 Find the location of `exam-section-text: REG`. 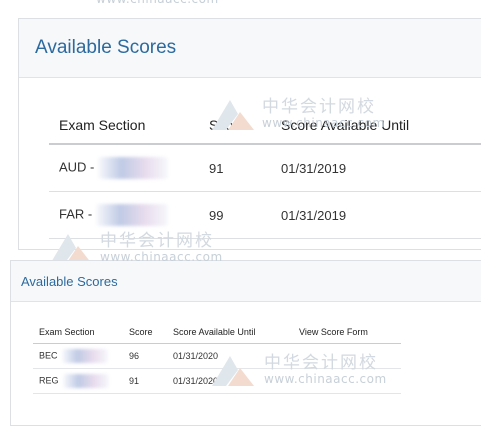

exam-section-text: REG is located at coordinates (49, 380).